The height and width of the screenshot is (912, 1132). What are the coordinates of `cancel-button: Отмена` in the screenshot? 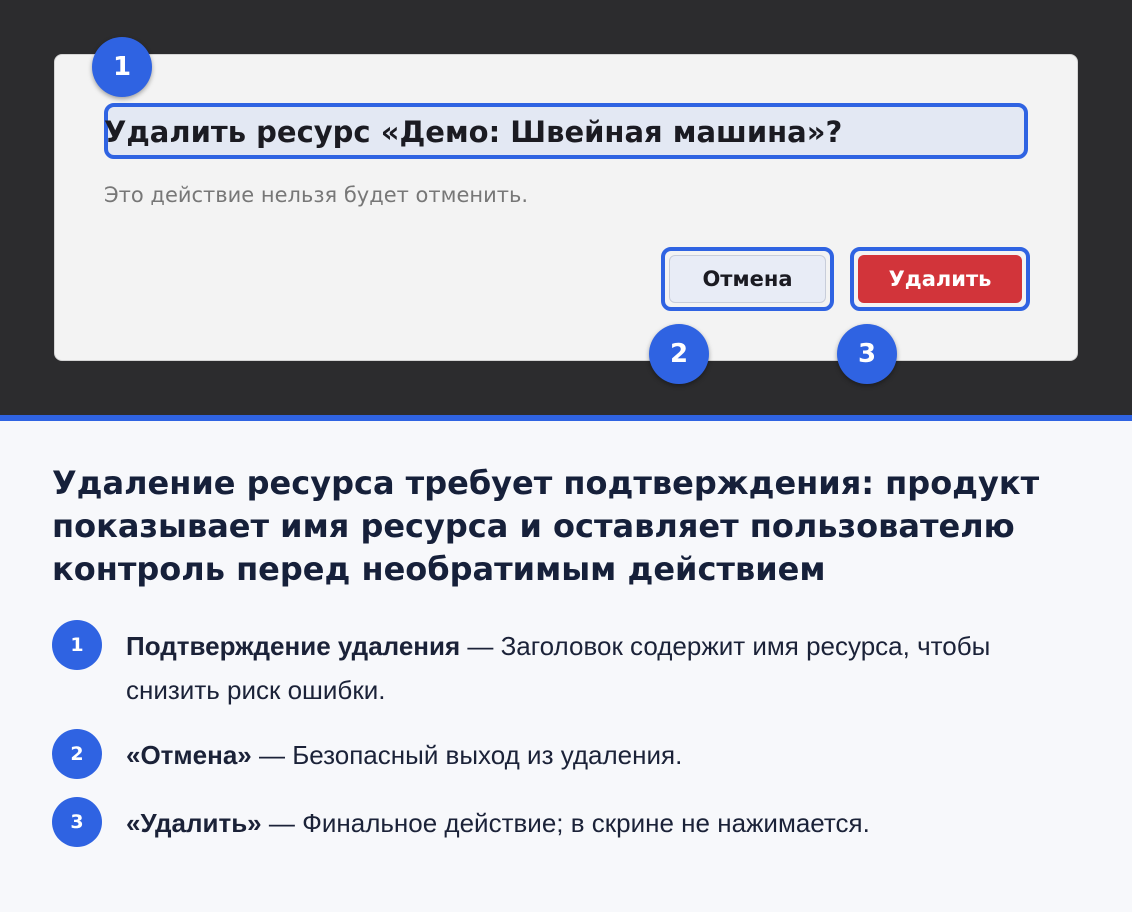 It's located at (747, 279).